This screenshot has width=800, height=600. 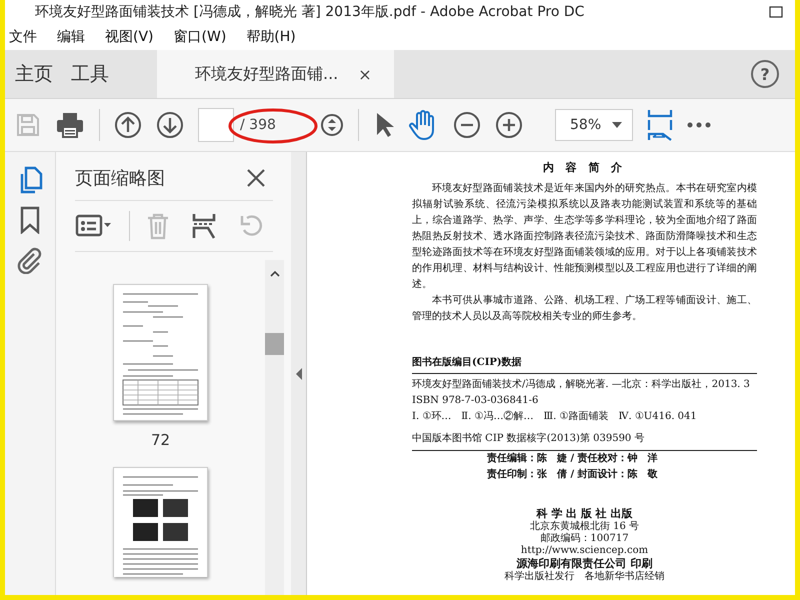 I want to click on scrollbar, so click(x=274, y=427).